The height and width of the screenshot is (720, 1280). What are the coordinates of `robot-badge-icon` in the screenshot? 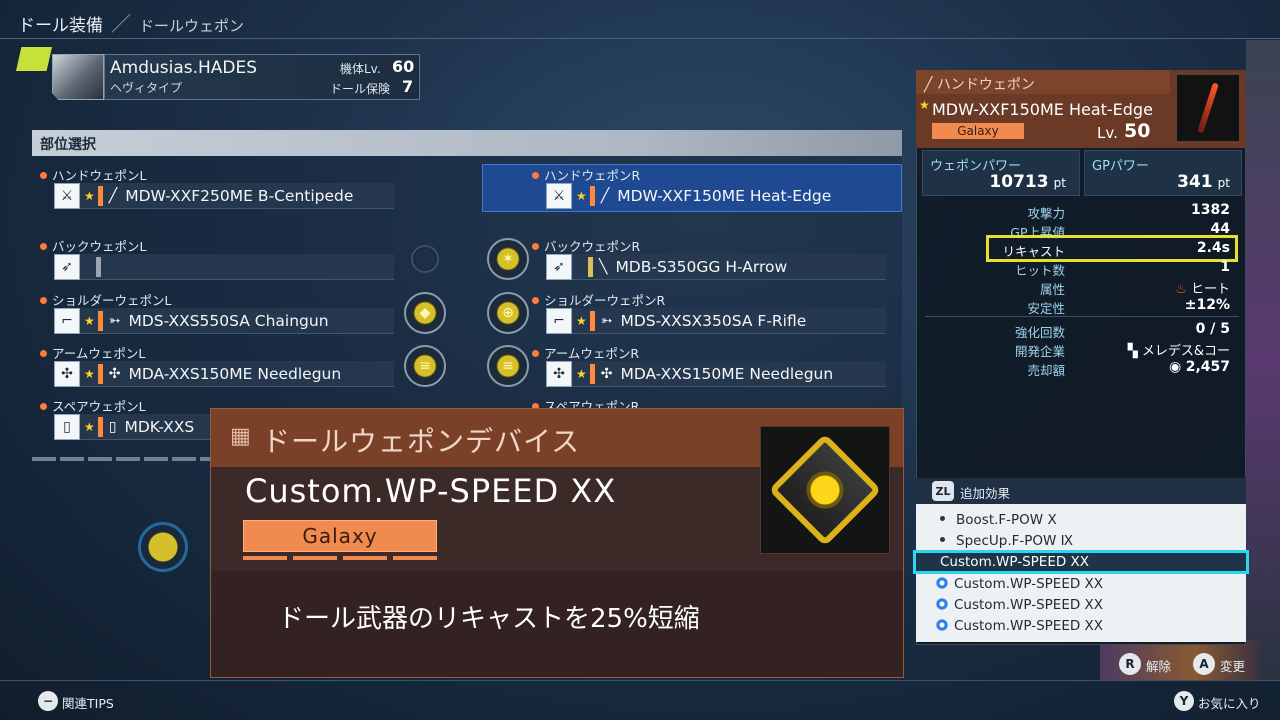 It's located at (34, 59).